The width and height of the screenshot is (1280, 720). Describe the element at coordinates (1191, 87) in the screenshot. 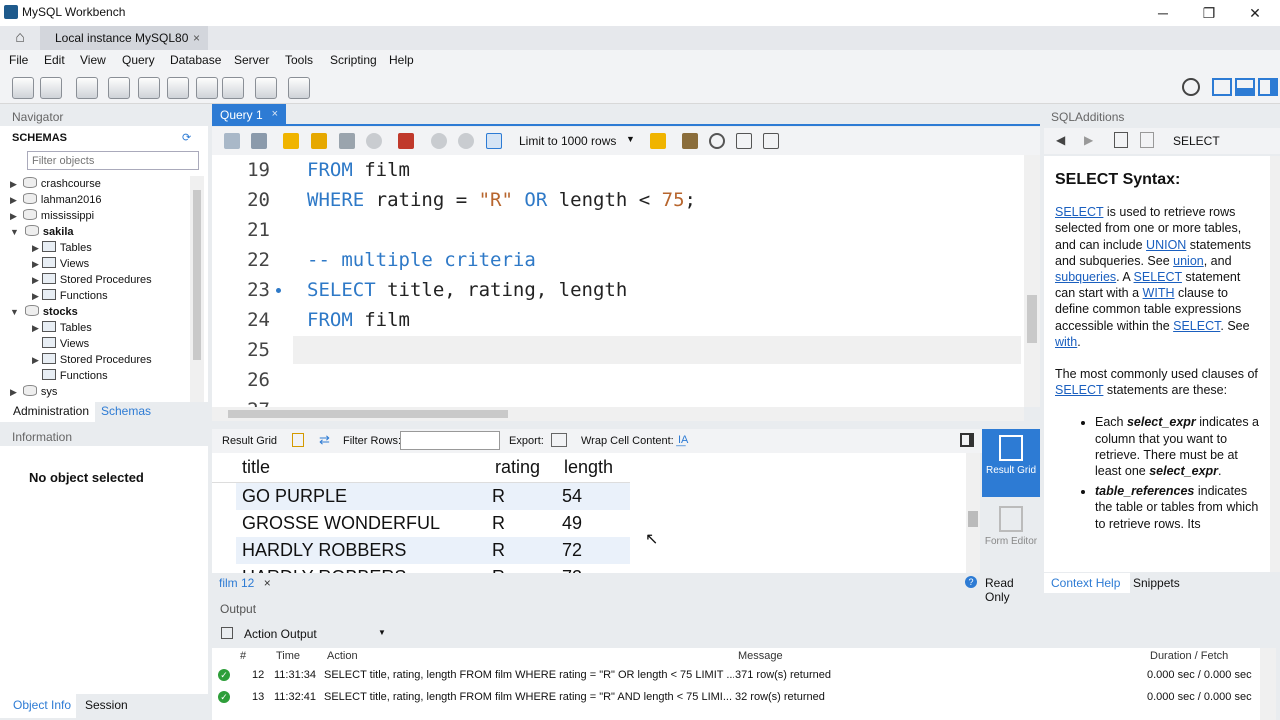

I see `settings-gear-icon` at that location.